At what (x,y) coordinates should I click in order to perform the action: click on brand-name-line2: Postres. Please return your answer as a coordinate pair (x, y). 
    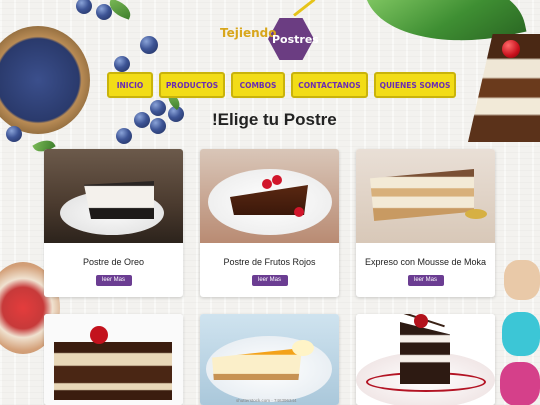
    Looking at the image, I should click on (295, 39).